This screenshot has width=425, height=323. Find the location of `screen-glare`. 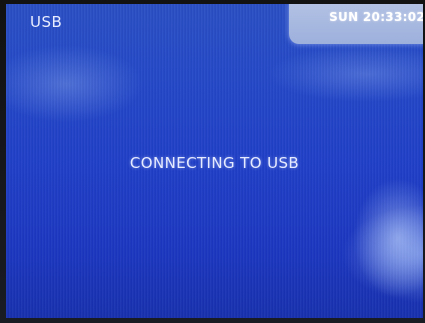

screen-glare is located at coordinates (388, 238).